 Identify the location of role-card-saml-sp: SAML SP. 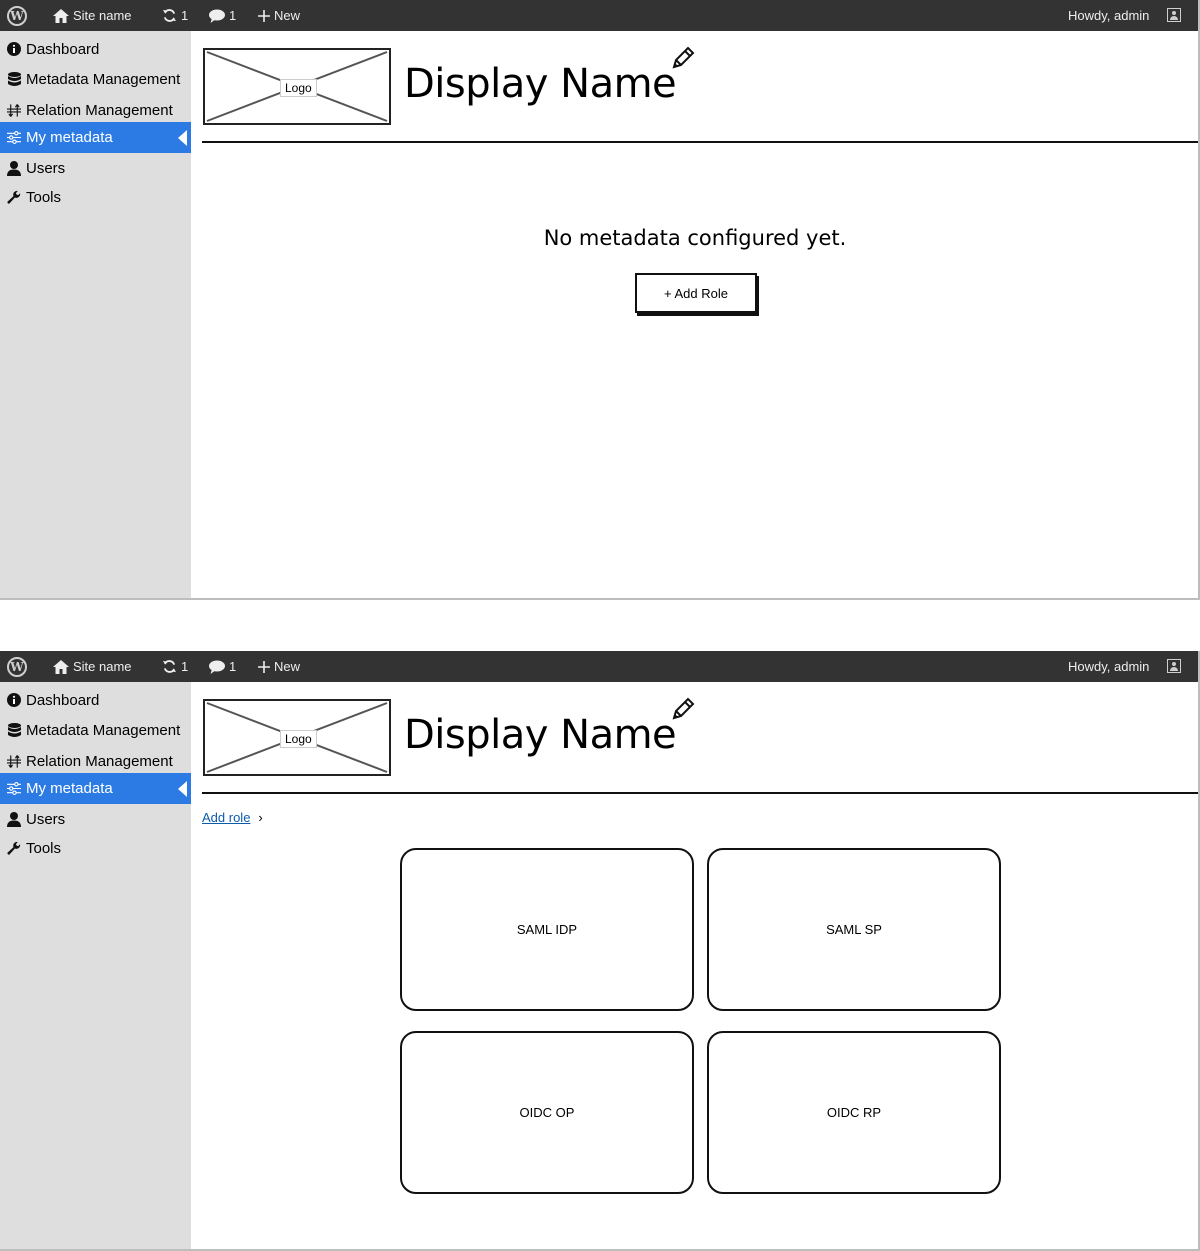
(854, 929).